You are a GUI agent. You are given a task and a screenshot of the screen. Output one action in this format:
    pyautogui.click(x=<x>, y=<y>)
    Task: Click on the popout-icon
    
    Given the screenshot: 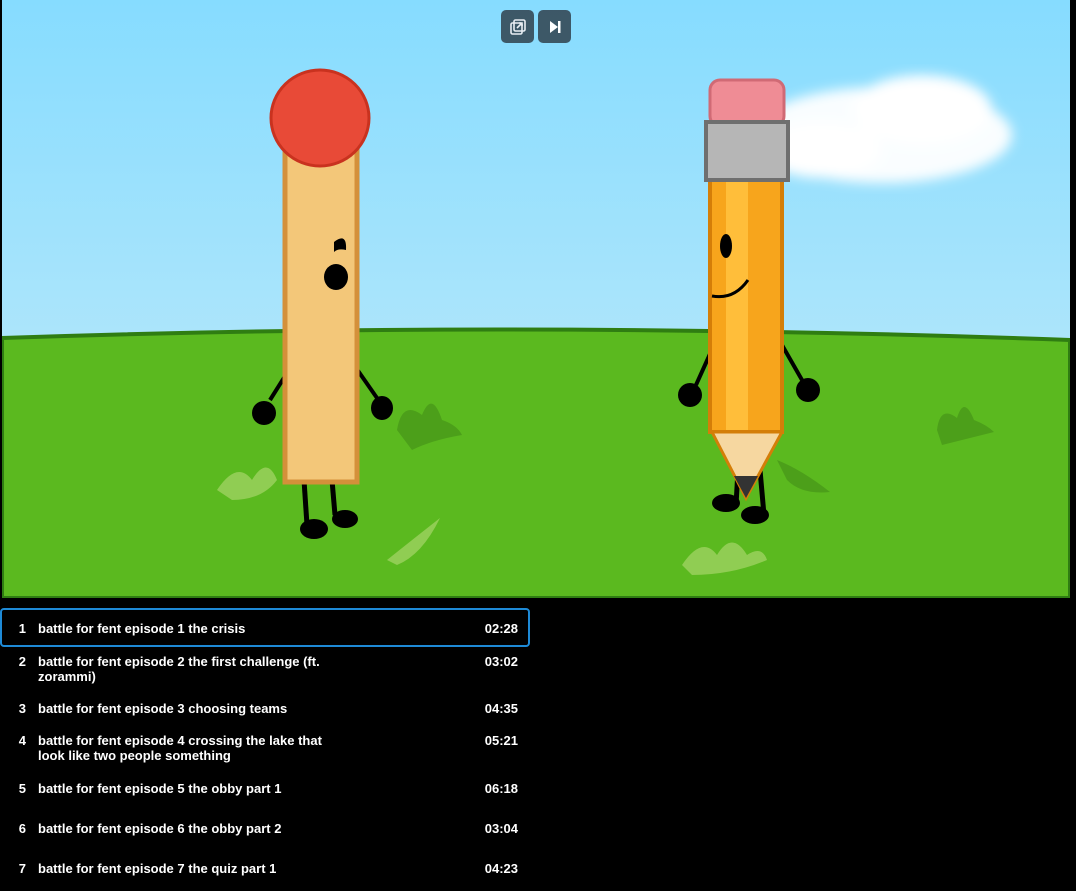 What is the action you would take?
    pyautogui.click(x=517, y=26)
    